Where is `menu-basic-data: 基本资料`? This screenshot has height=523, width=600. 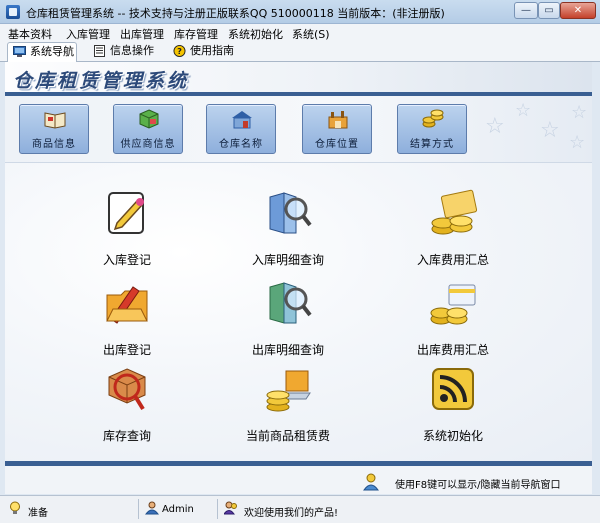
menu-basic-data: 基本资料 is located at coordinates (30, 34).